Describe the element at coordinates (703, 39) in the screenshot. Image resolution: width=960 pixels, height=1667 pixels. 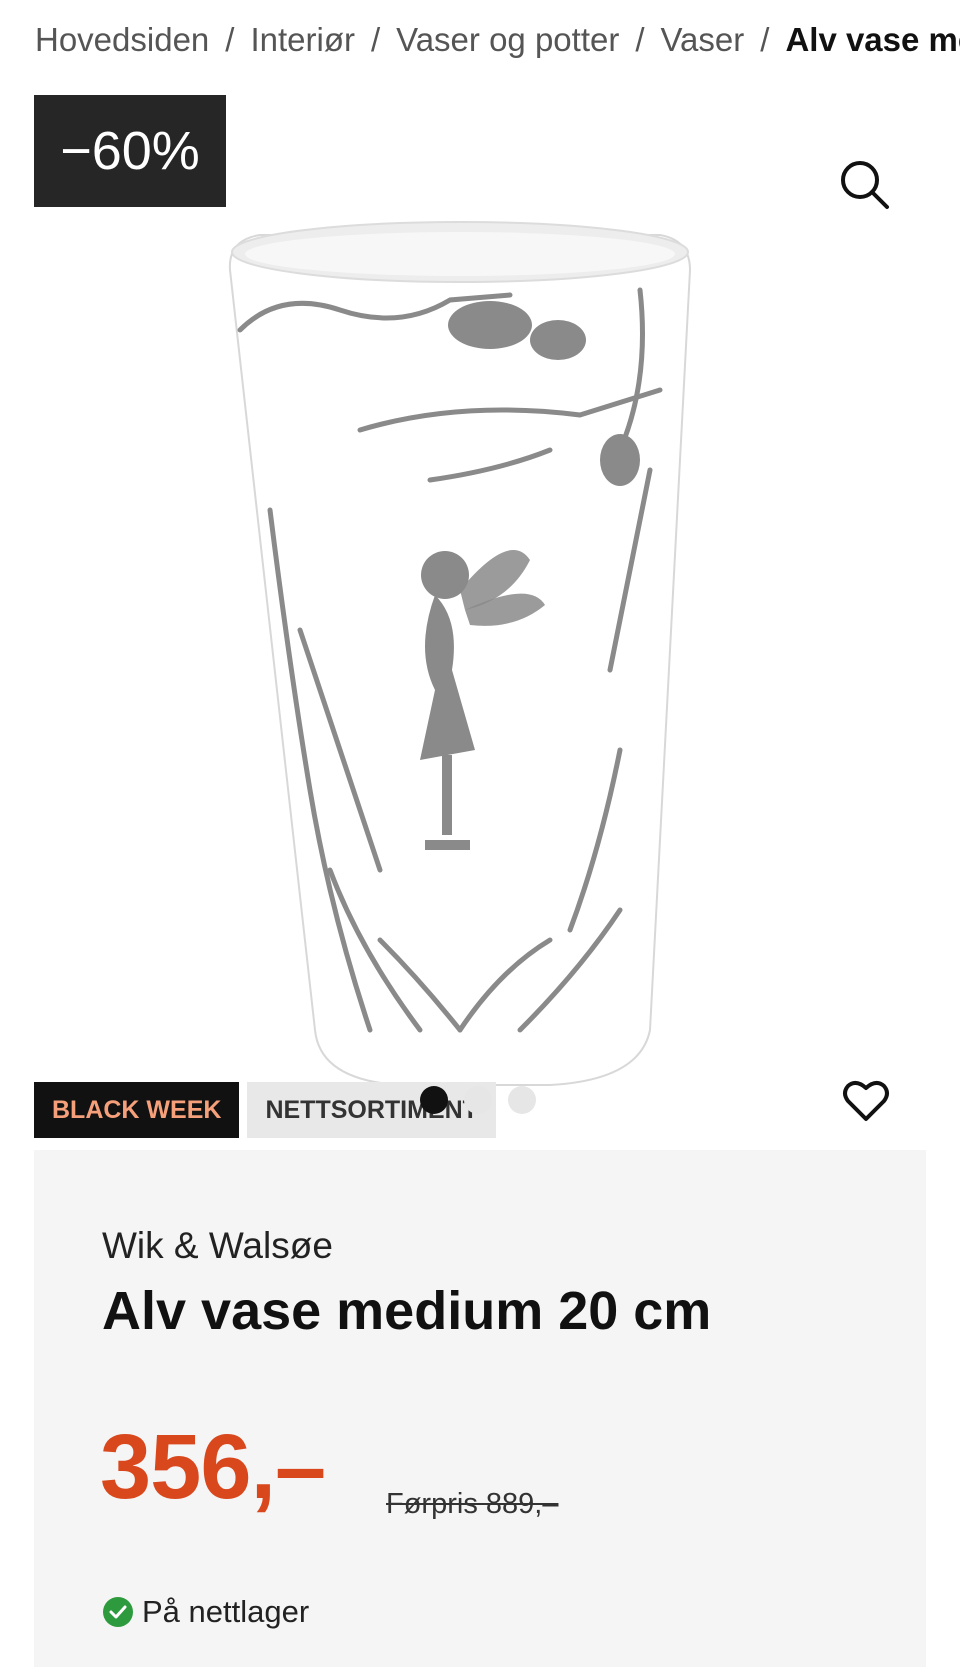
I see `breadcrumb-vases: Vaser` at that location.